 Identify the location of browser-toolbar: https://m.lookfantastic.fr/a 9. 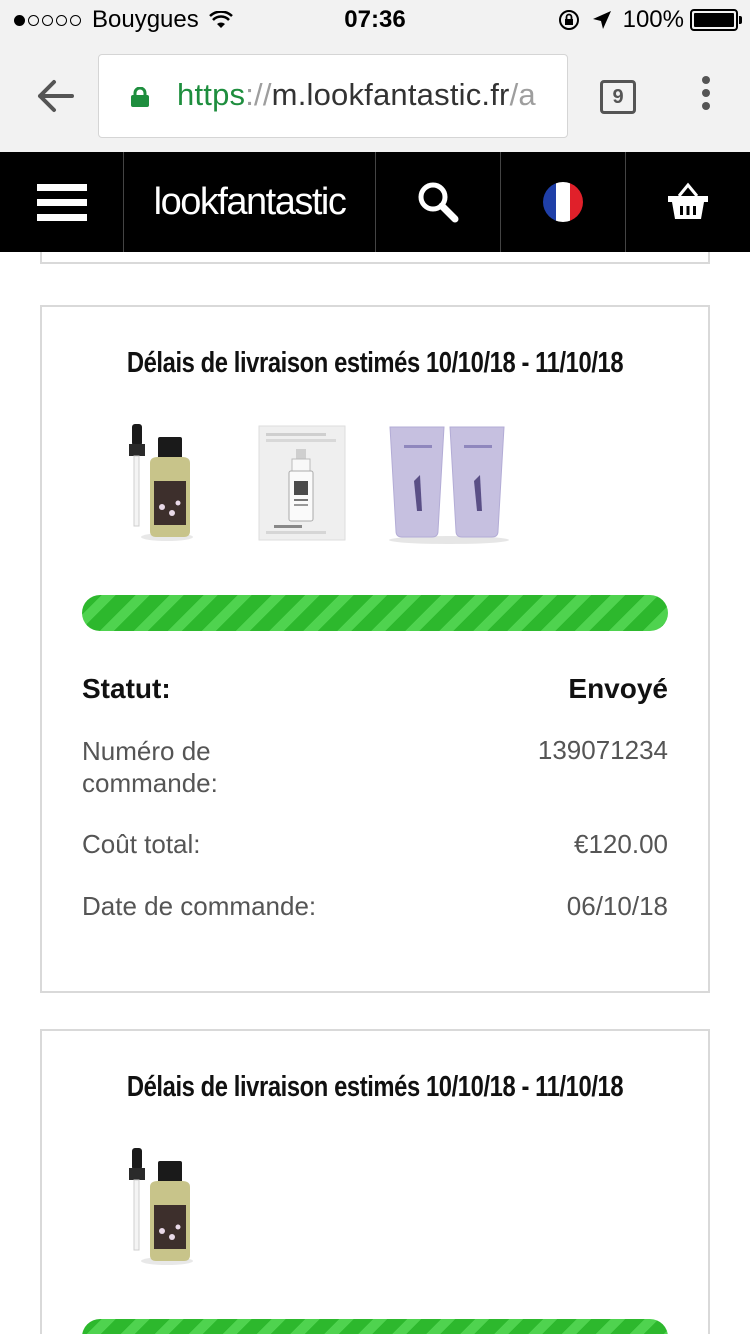
(375, 96).